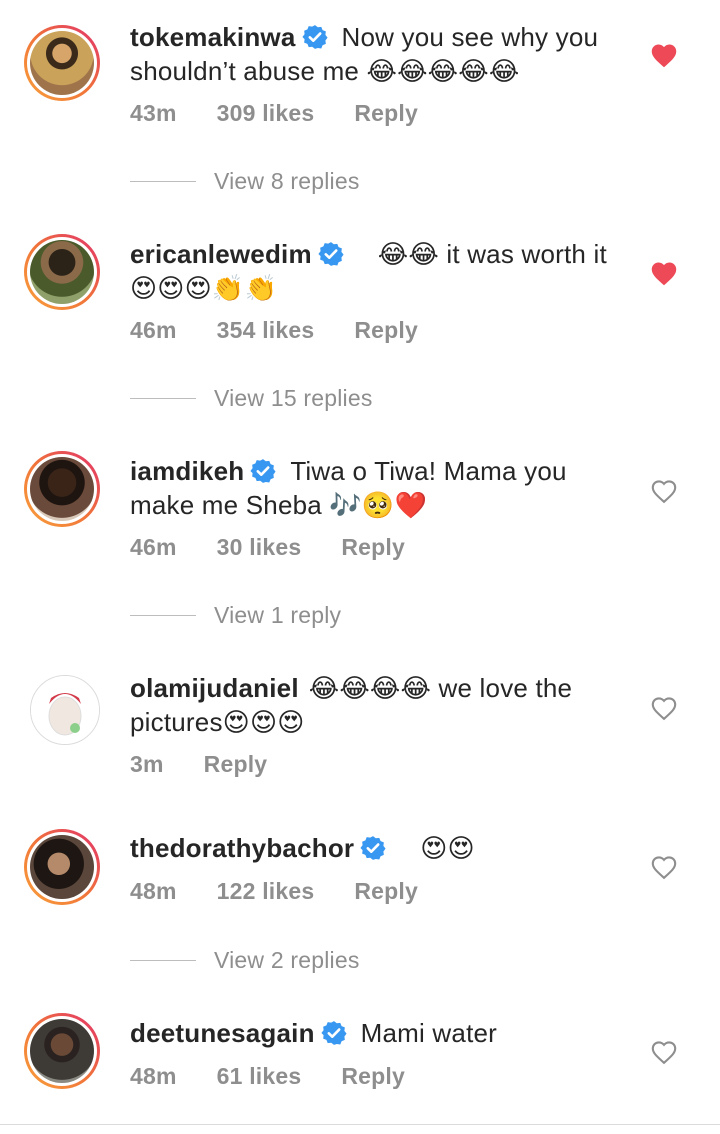  I want to click on view-replies-button: View 8 replies, so click(245, 181).